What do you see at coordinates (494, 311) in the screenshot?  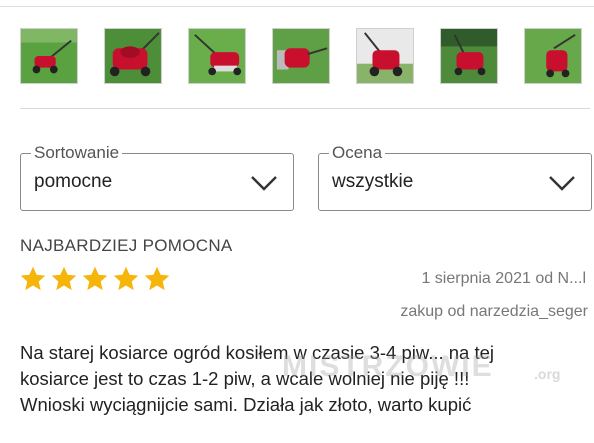 I see `review-purchase-source: zakup od narzedzia_seger` at bounding box center [494, 311].